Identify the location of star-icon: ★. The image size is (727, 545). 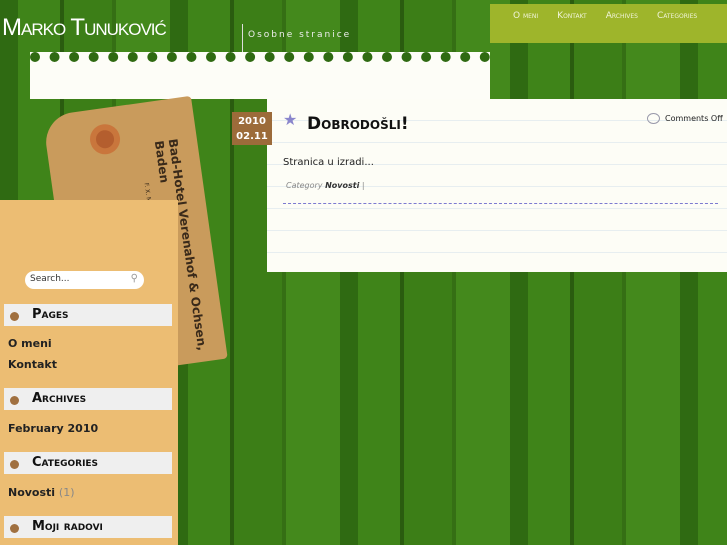
(290, 119).